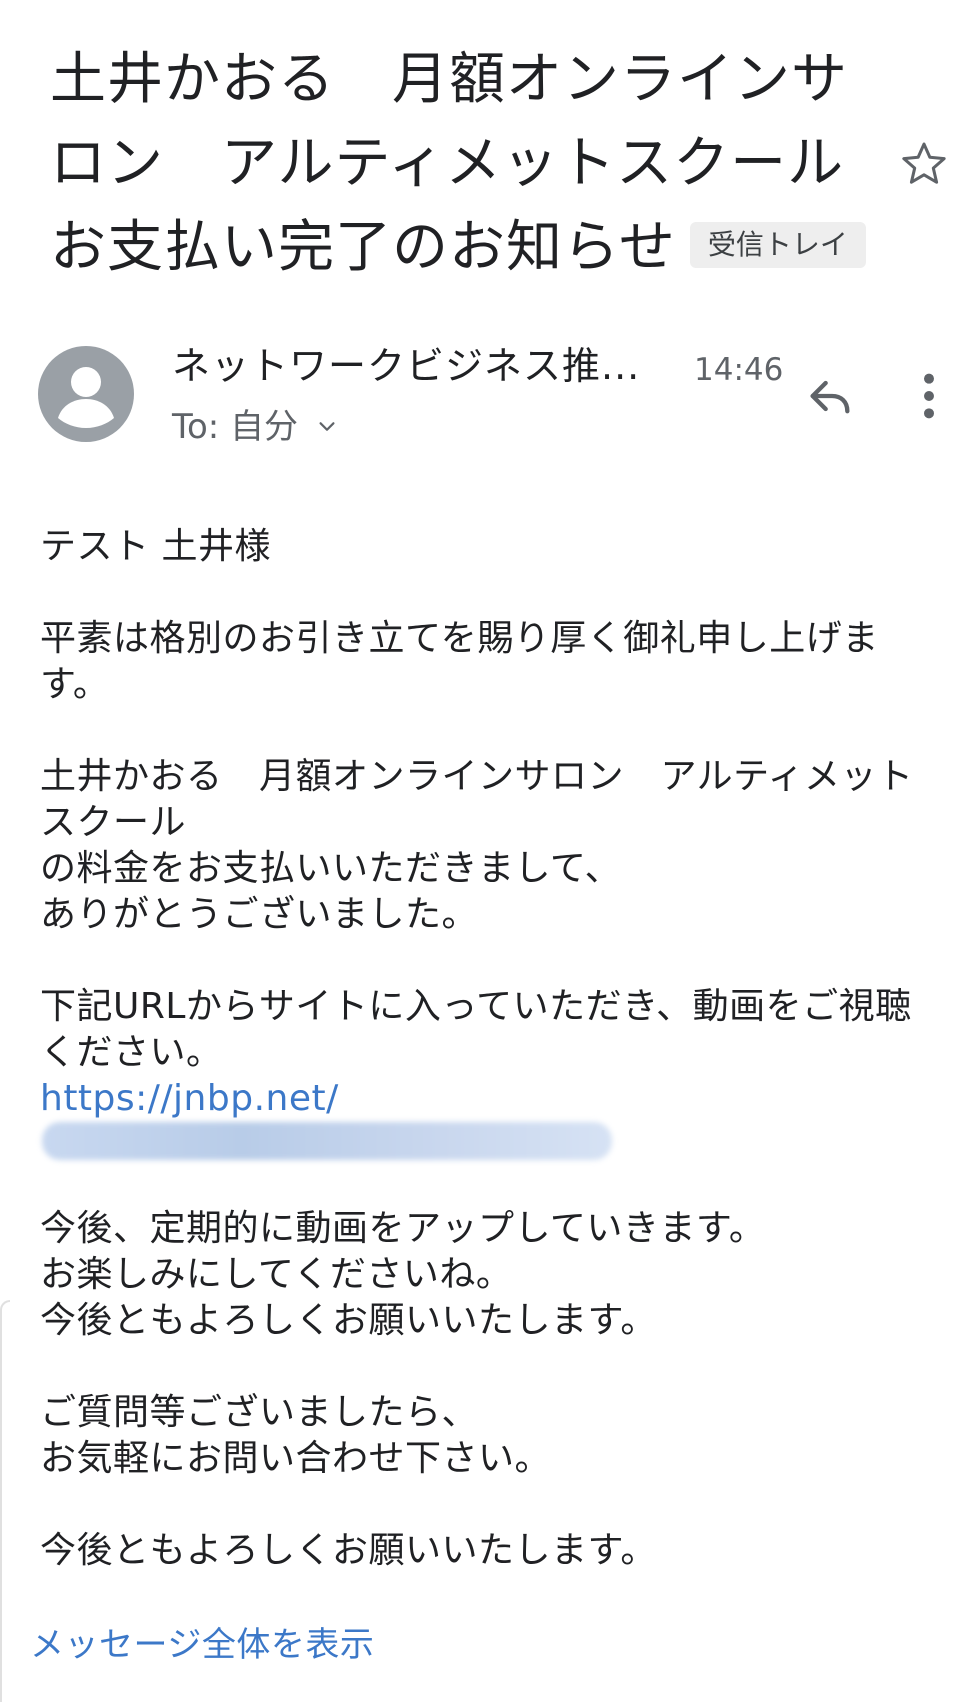 The height and width of the screenshot is (1706, 970). Describe the element at coordinates (75, 684) in the screenshot. I see `body-line: す。` at that location.